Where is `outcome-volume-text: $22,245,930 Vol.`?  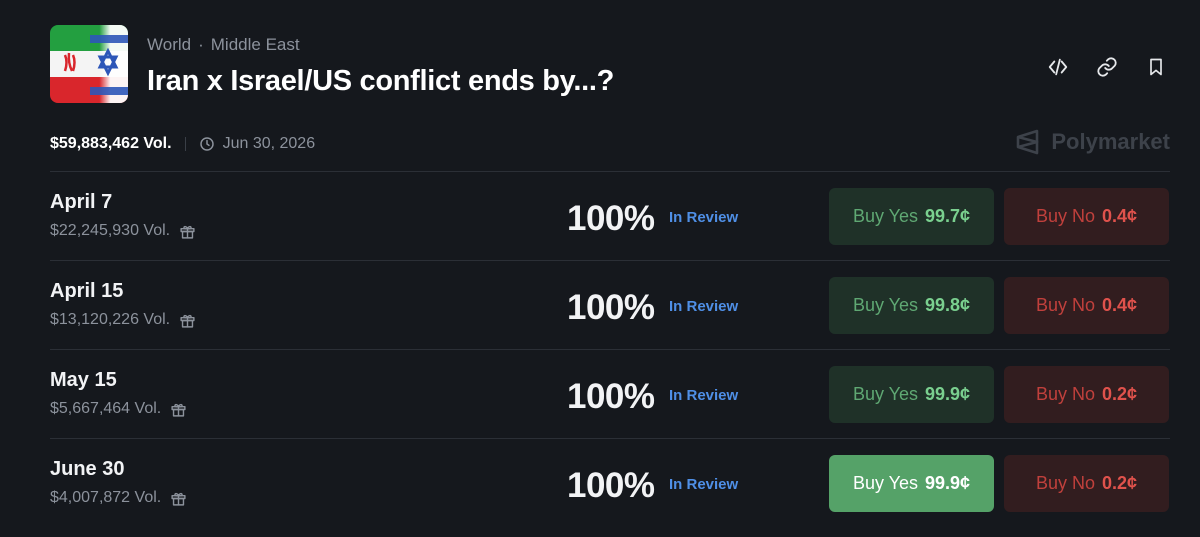 outcome-volume-text: $22,245,930 Vol. is located at coordinates (110, 230).